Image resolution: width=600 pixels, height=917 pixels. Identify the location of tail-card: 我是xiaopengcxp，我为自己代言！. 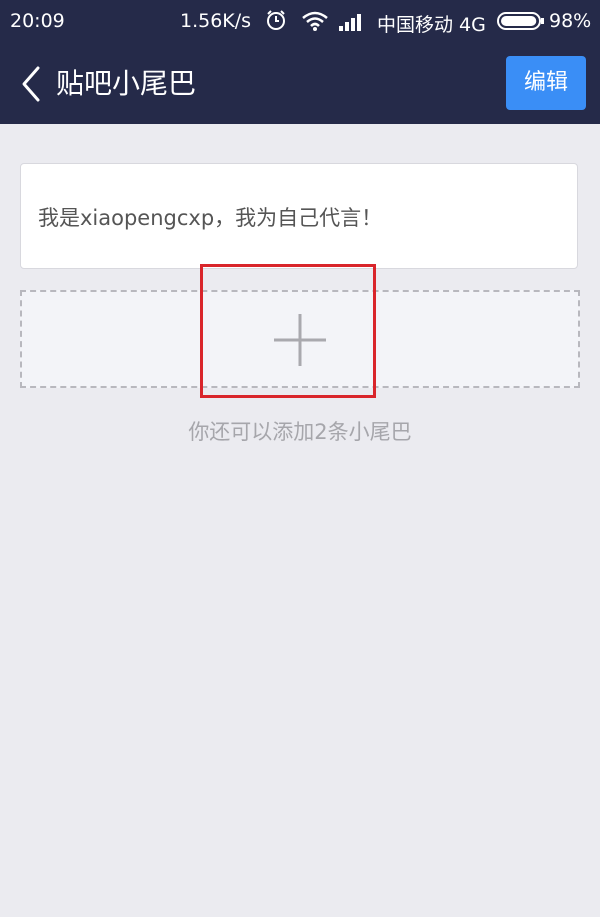
(299, 216).